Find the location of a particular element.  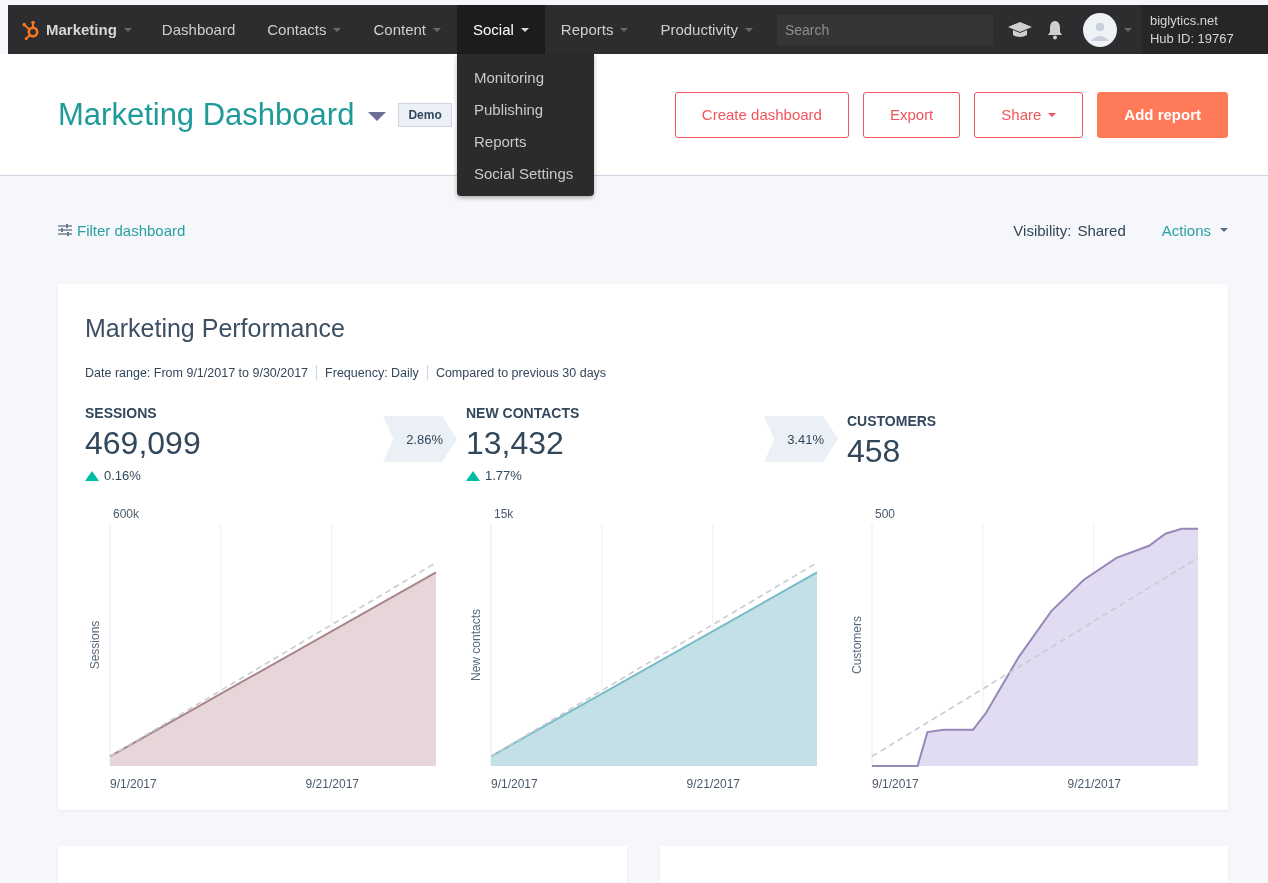

axis-tick-label: 500 is located at coordinates (885, 514).